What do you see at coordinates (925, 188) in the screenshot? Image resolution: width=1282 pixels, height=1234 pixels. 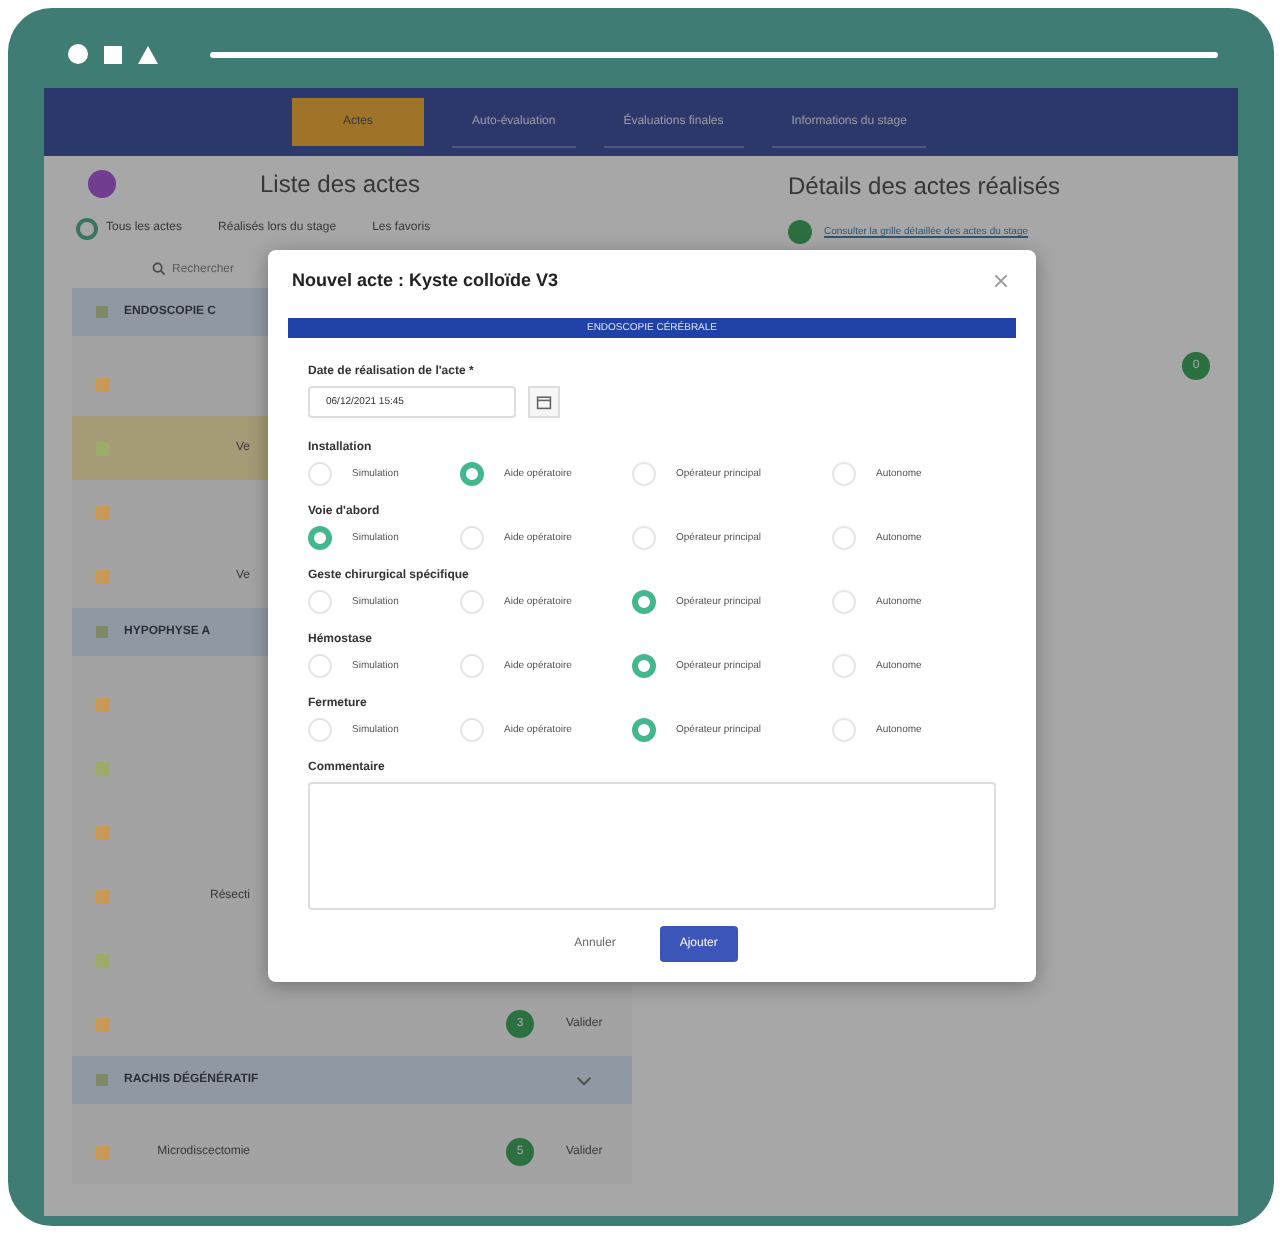 I see `panel-title: Détails des actes réalisés` at bounding box center [925, 188].